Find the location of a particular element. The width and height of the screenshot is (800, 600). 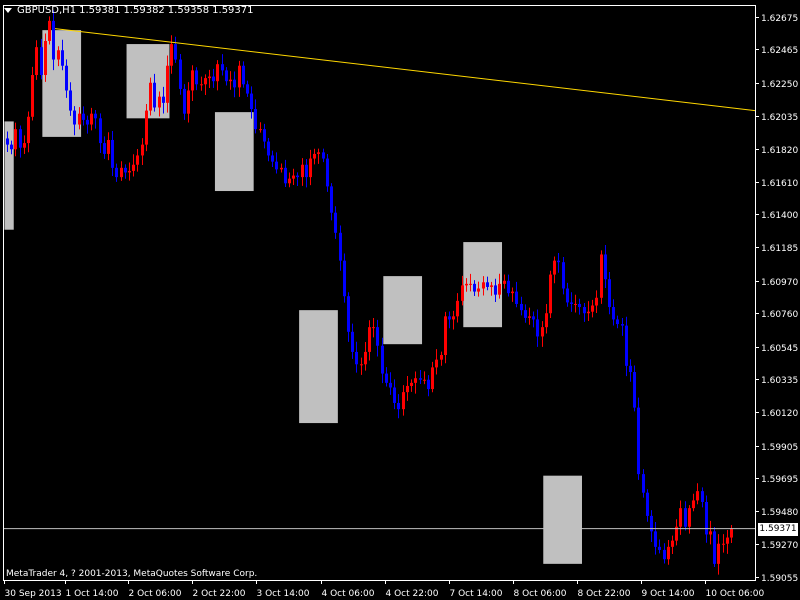

x-tick-label: 1 Oct 14:00 is located at coordinates (92, 594).